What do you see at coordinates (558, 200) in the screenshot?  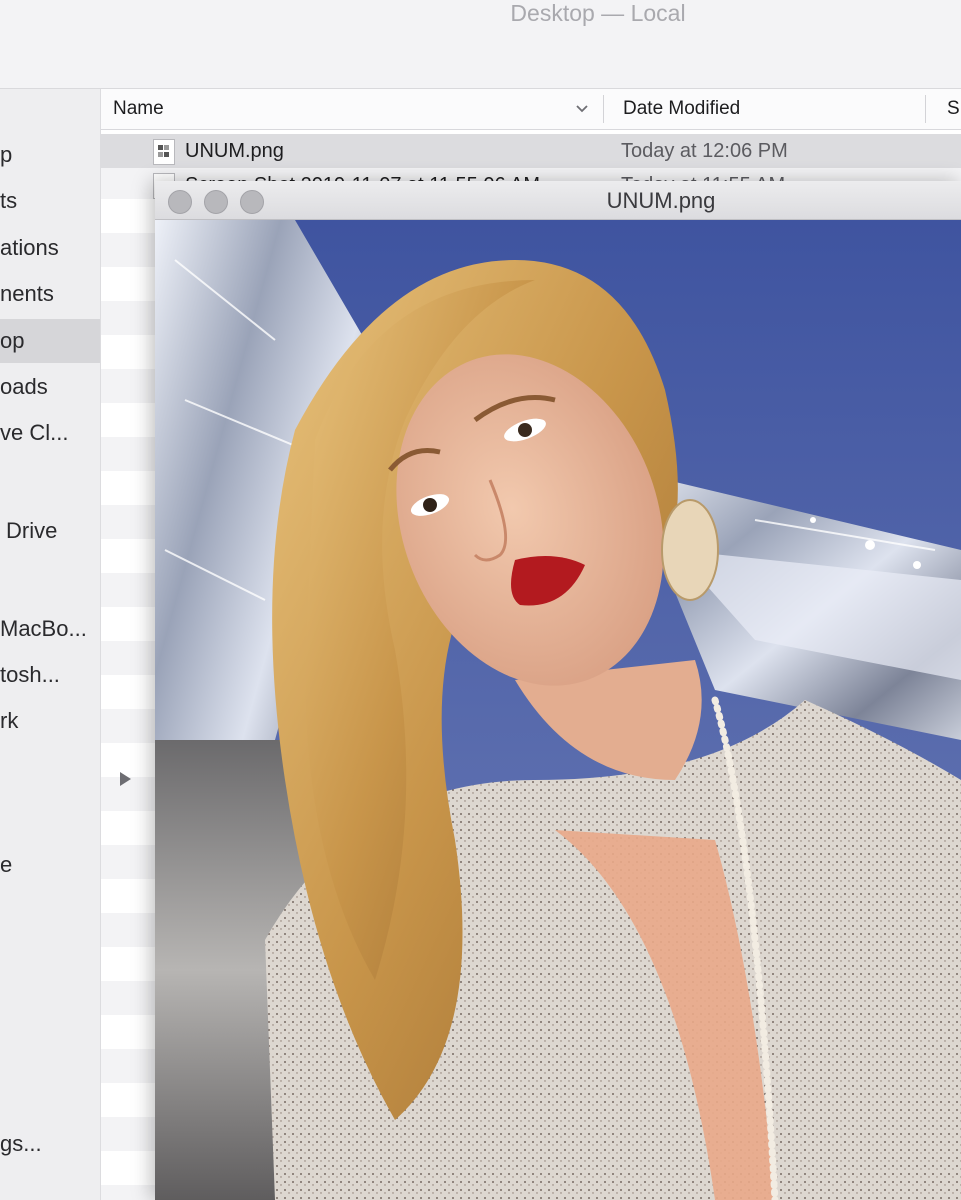 I see `preview-titlebar: UNUM.png` at bounding box center [558, 200].